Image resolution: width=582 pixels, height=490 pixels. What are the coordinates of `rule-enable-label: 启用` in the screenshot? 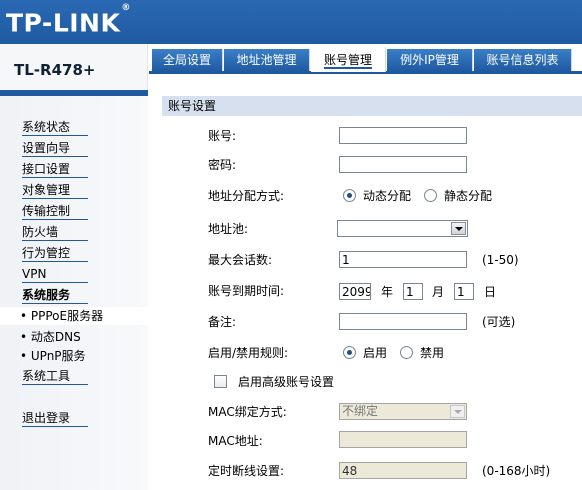 It's located at (375, 353).